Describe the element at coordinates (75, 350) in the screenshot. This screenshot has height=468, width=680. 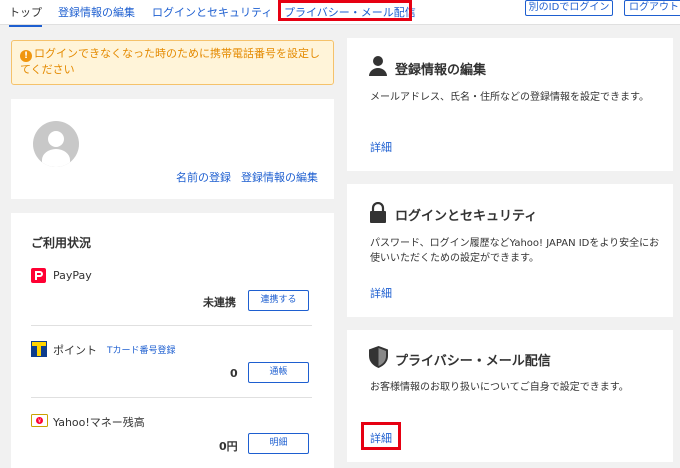
I see `point-label: ポイント` at that location.